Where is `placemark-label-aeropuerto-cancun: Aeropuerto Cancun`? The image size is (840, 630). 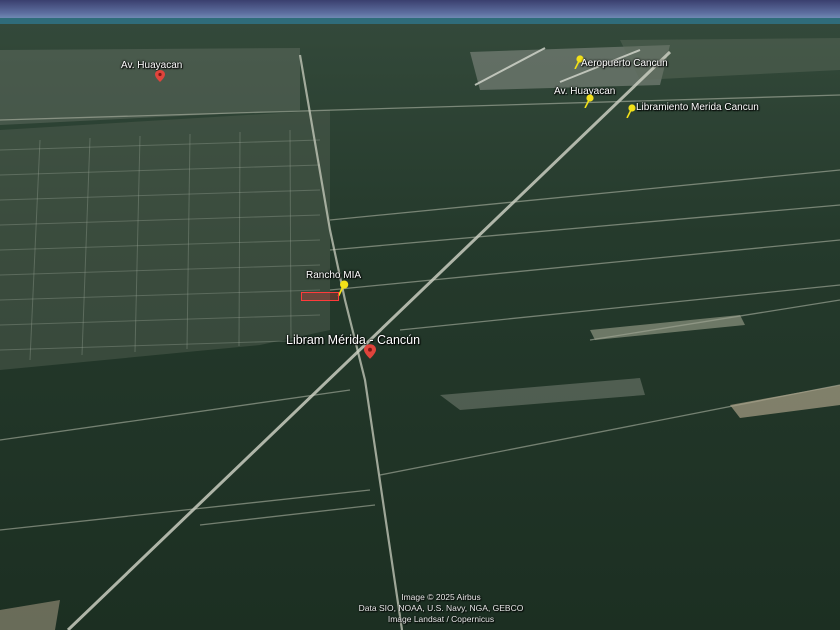 placemark-label-aeropuerto-cancun: Aeropuerto Cancun is located at coordinates (624, 63).